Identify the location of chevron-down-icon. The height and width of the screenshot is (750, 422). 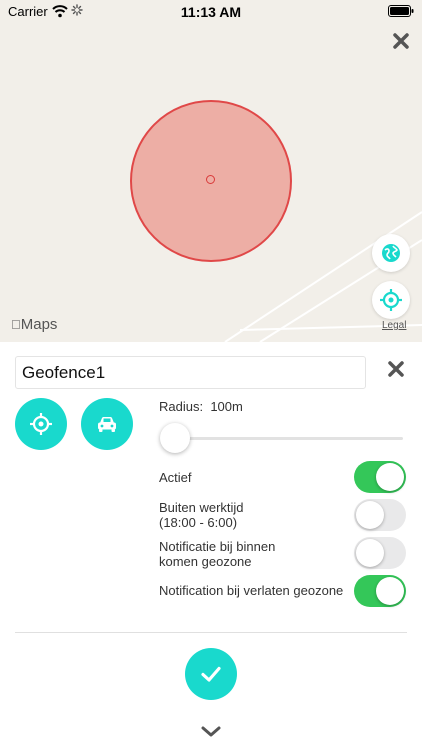
(211, 732).